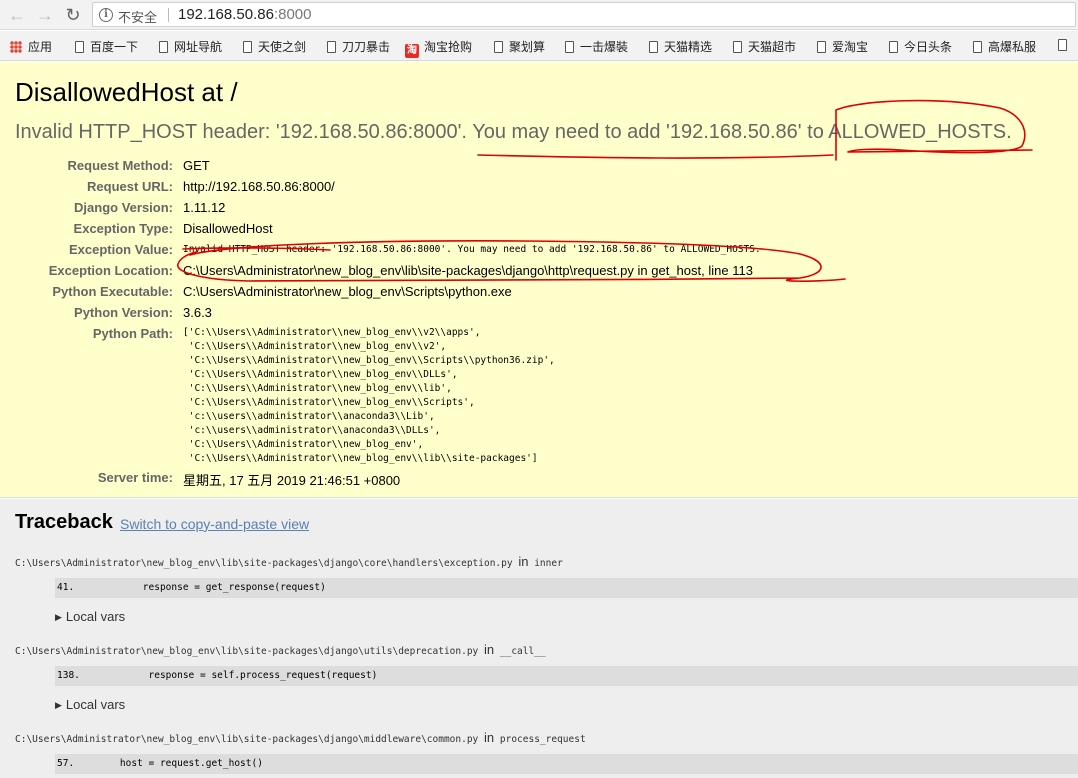 The height and width of the screenshot is (778, 1078). Describe the element at coordinates (920, 46) in the screenshot. I see `bookmark-item: 今日头条` at that location.